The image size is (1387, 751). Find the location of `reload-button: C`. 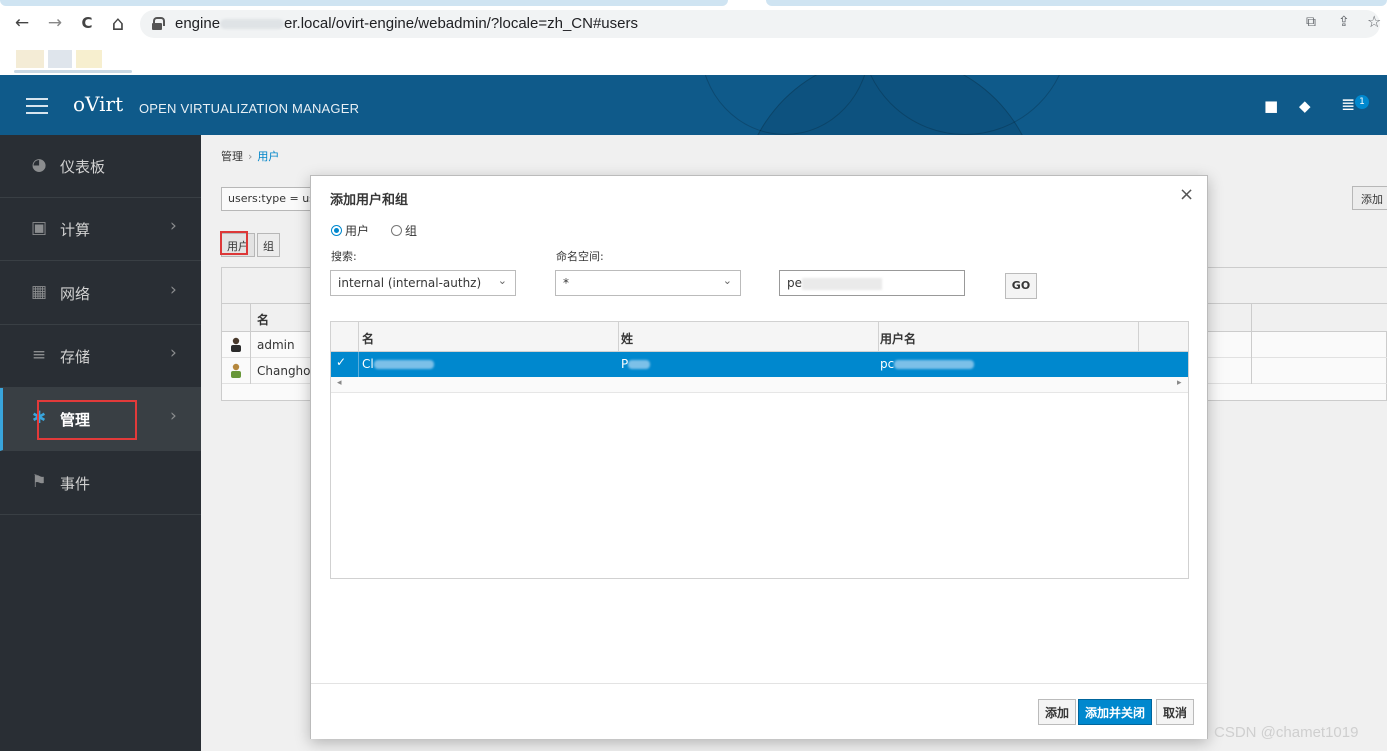

reload-button: C is located at coordinates (87, 23).